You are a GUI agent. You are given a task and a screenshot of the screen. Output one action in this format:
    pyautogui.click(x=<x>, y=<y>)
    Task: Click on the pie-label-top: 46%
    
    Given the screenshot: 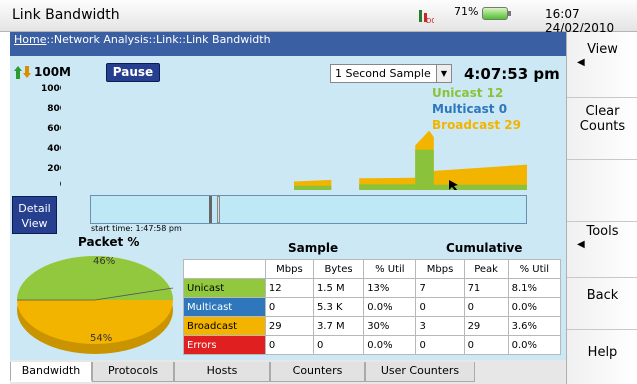 What is the action you would take?
    pyautogui.click(x=104, y=261)
    